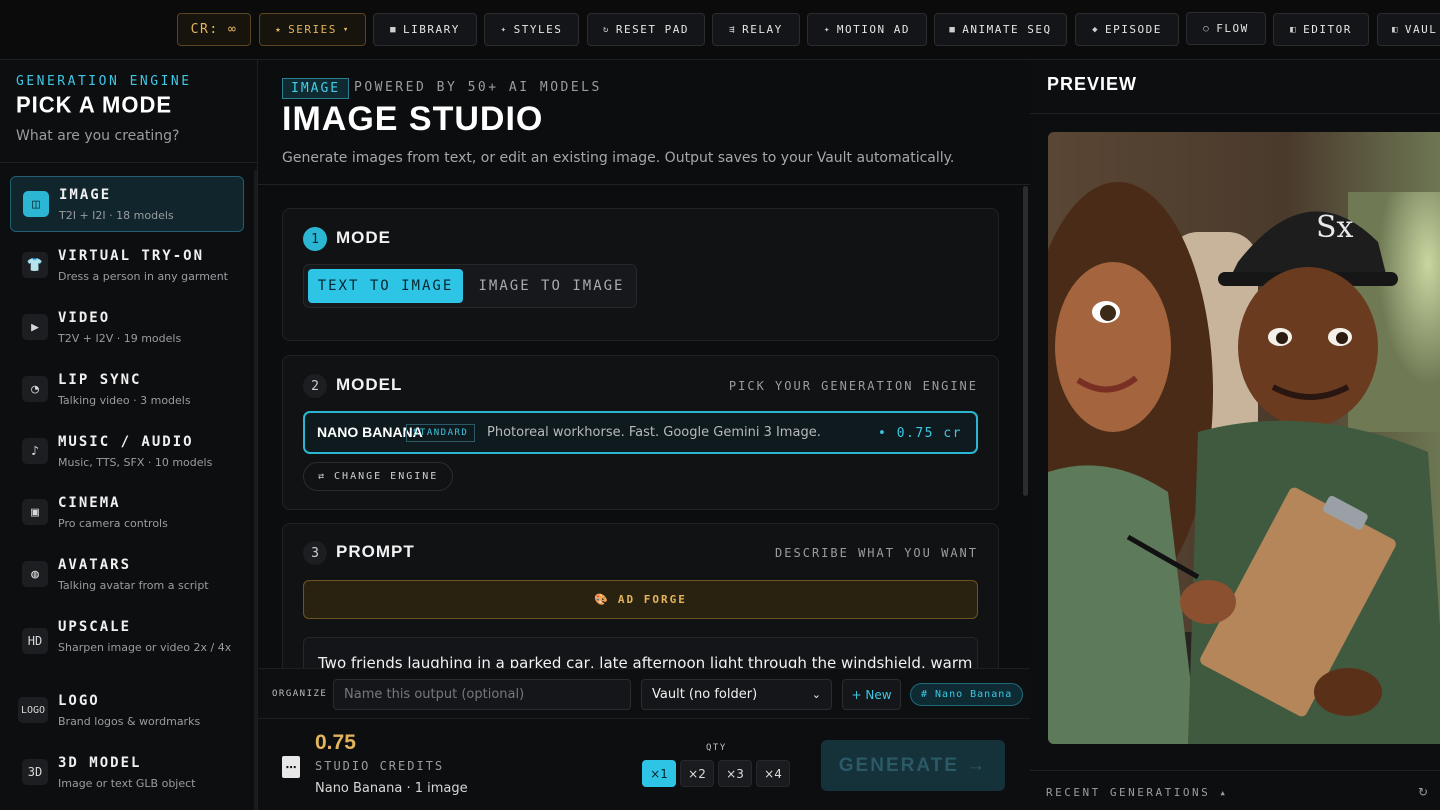 The width and height of the screenshot is (1440, 810). I want to click on sidebar-scrollbar, so click(255, 490).